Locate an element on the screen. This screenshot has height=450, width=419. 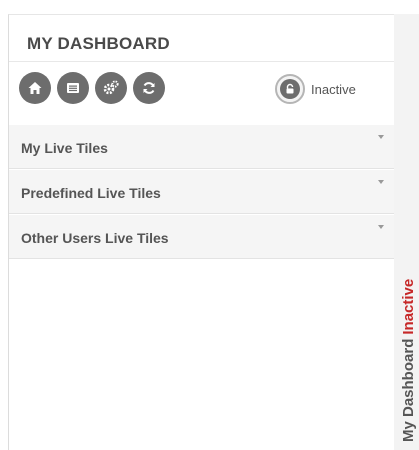
home-button is located at coordinates (35, 88).